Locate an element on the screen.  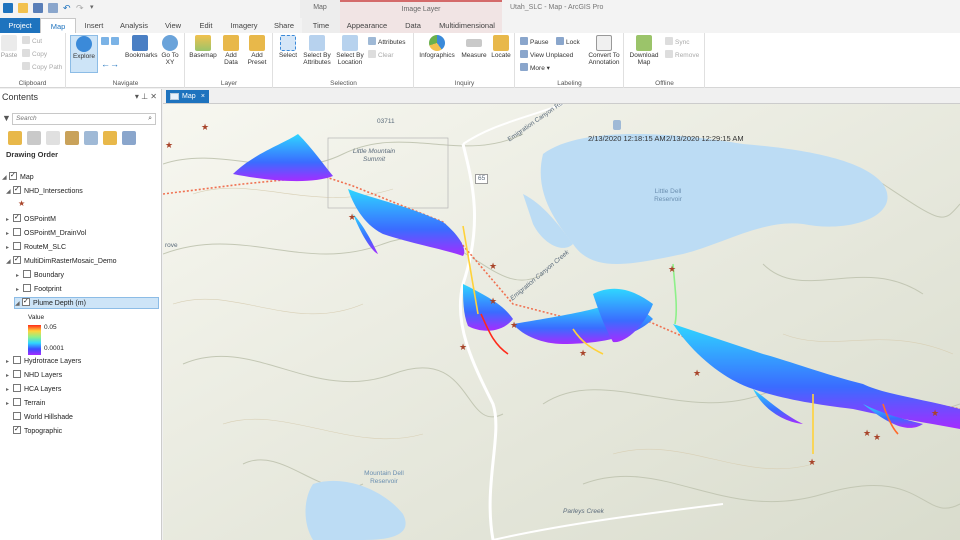
layer-ospointm: ▸OSPointM is located at coordinates (31, 219).